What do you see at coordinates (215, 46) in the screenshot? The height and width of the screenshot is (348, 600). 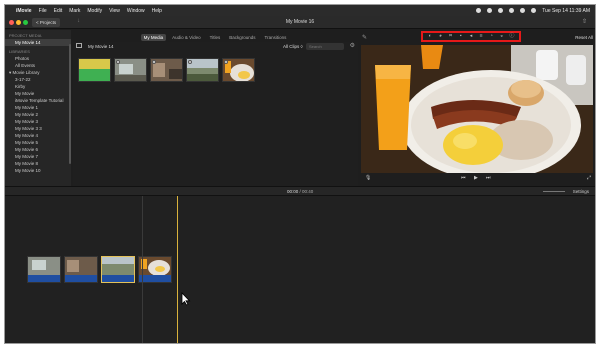 I see `browser-header: My Movie 14 All Clips ◊ Search ⚙` at bounding box center [215, 46].